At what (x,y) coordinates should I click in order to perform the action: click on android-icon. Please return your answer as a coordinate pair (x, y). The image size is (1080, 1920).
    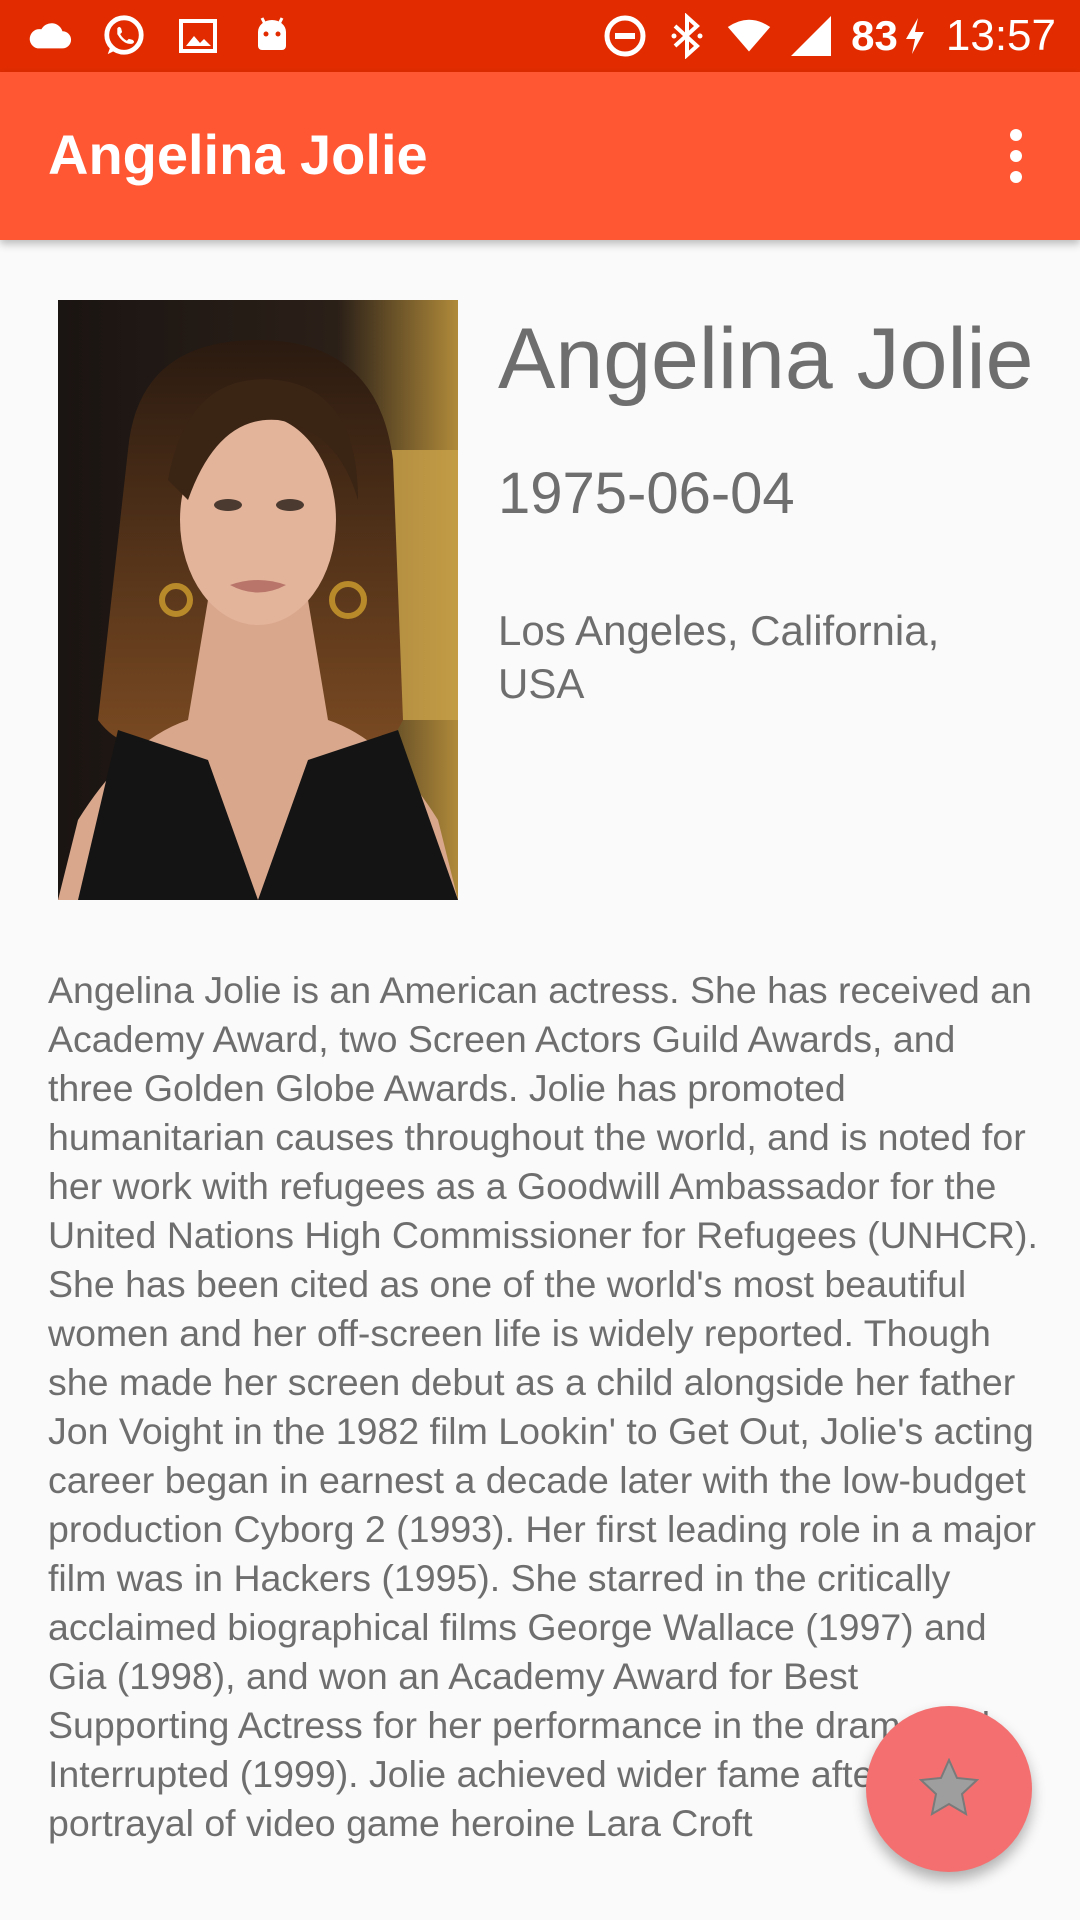
    Looking at the image, I should click on (272, 36).